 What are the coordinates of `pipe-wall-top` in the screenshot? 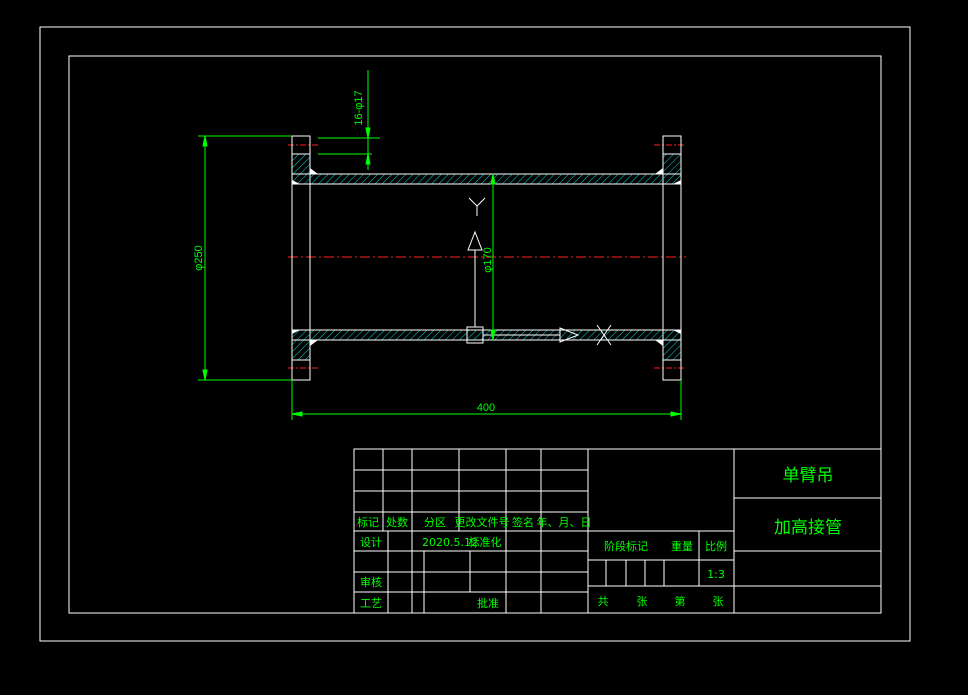 It's located at (486, 179).